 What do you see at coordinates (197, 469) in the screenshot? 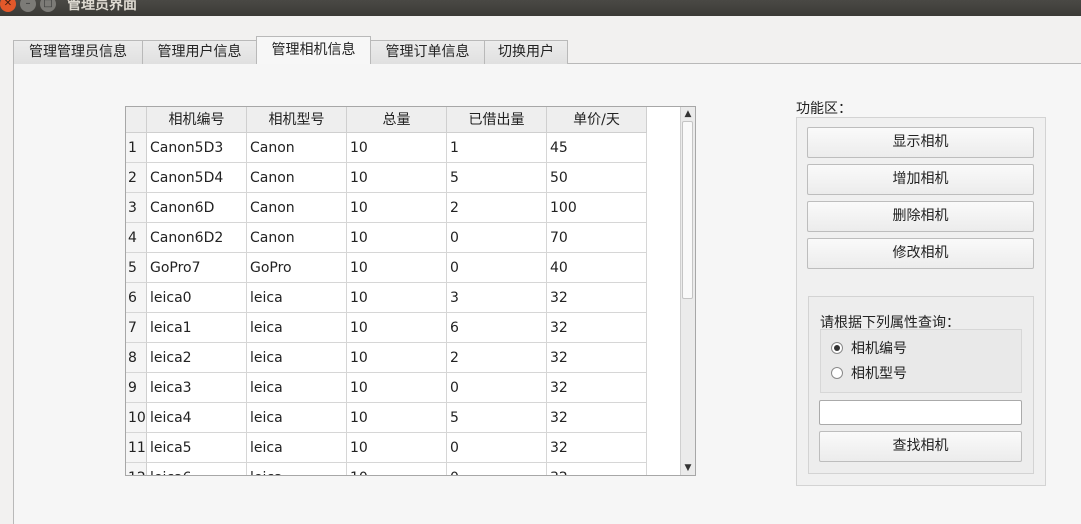
I see `table-cell: leica6` at bounding box center [197, 469].